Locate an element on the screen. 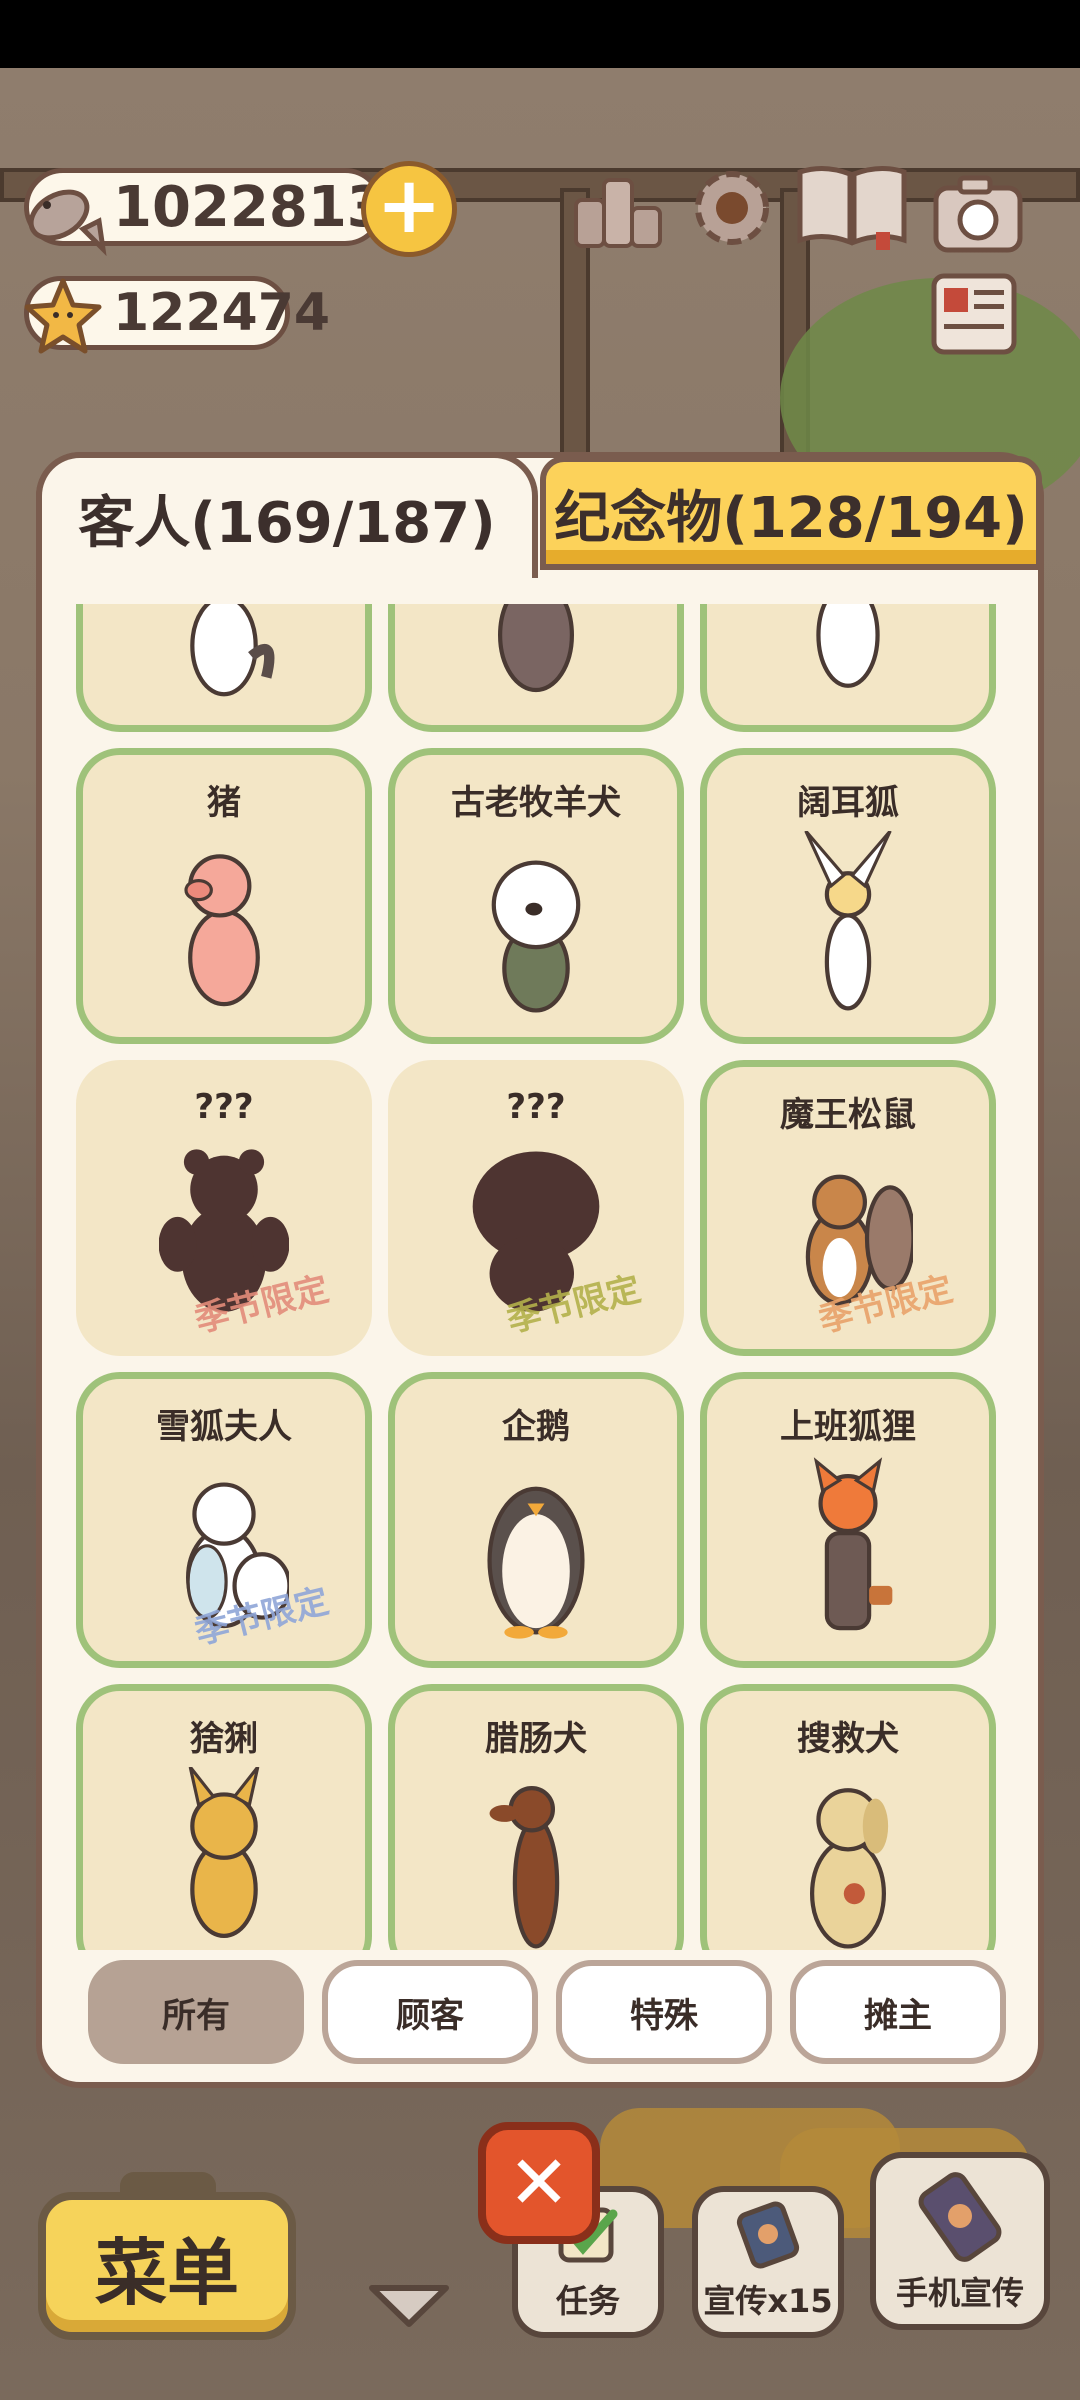  tab-guests: 客人(169/187) is located at coordinates (287, 515).